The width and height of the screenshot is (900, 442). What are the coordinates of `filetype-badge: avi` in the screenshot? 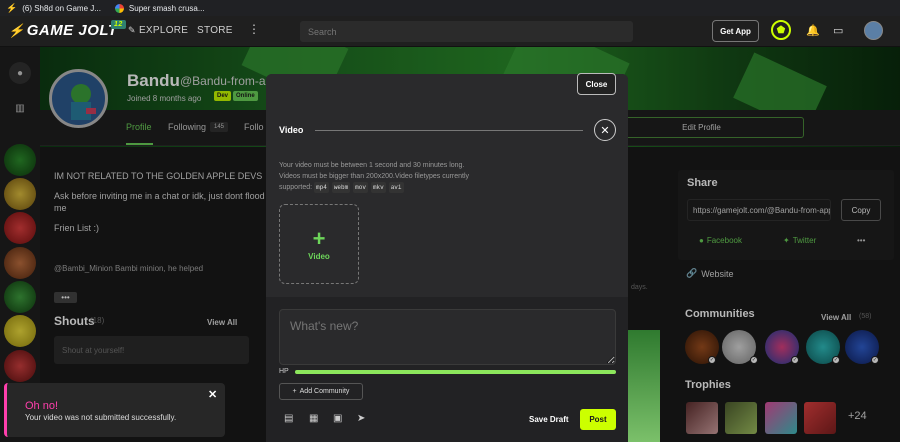 It's located at (396, 187).